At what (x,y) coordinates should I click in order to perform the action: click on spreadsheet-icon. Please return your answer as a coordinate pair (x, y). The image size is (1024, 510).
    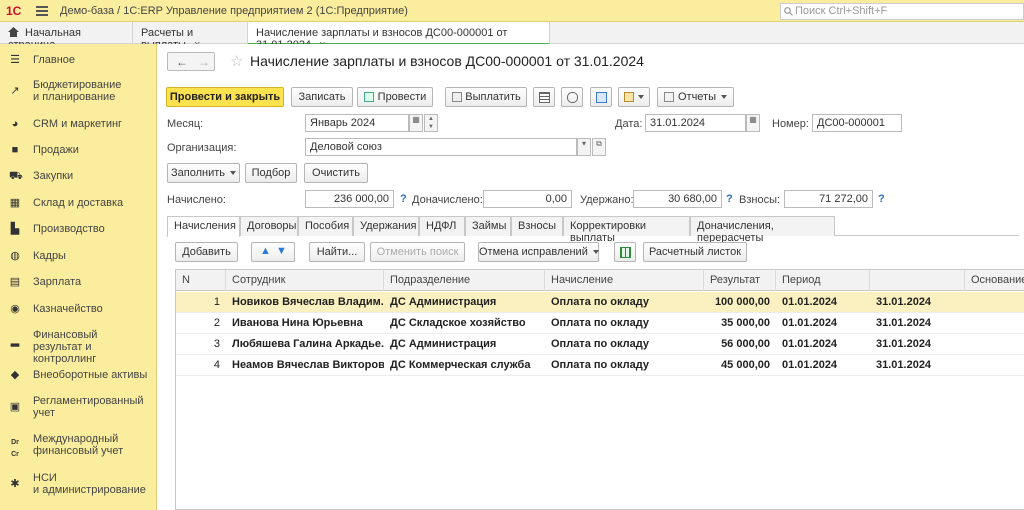
    Looking at the image, I should click on (625, 252).